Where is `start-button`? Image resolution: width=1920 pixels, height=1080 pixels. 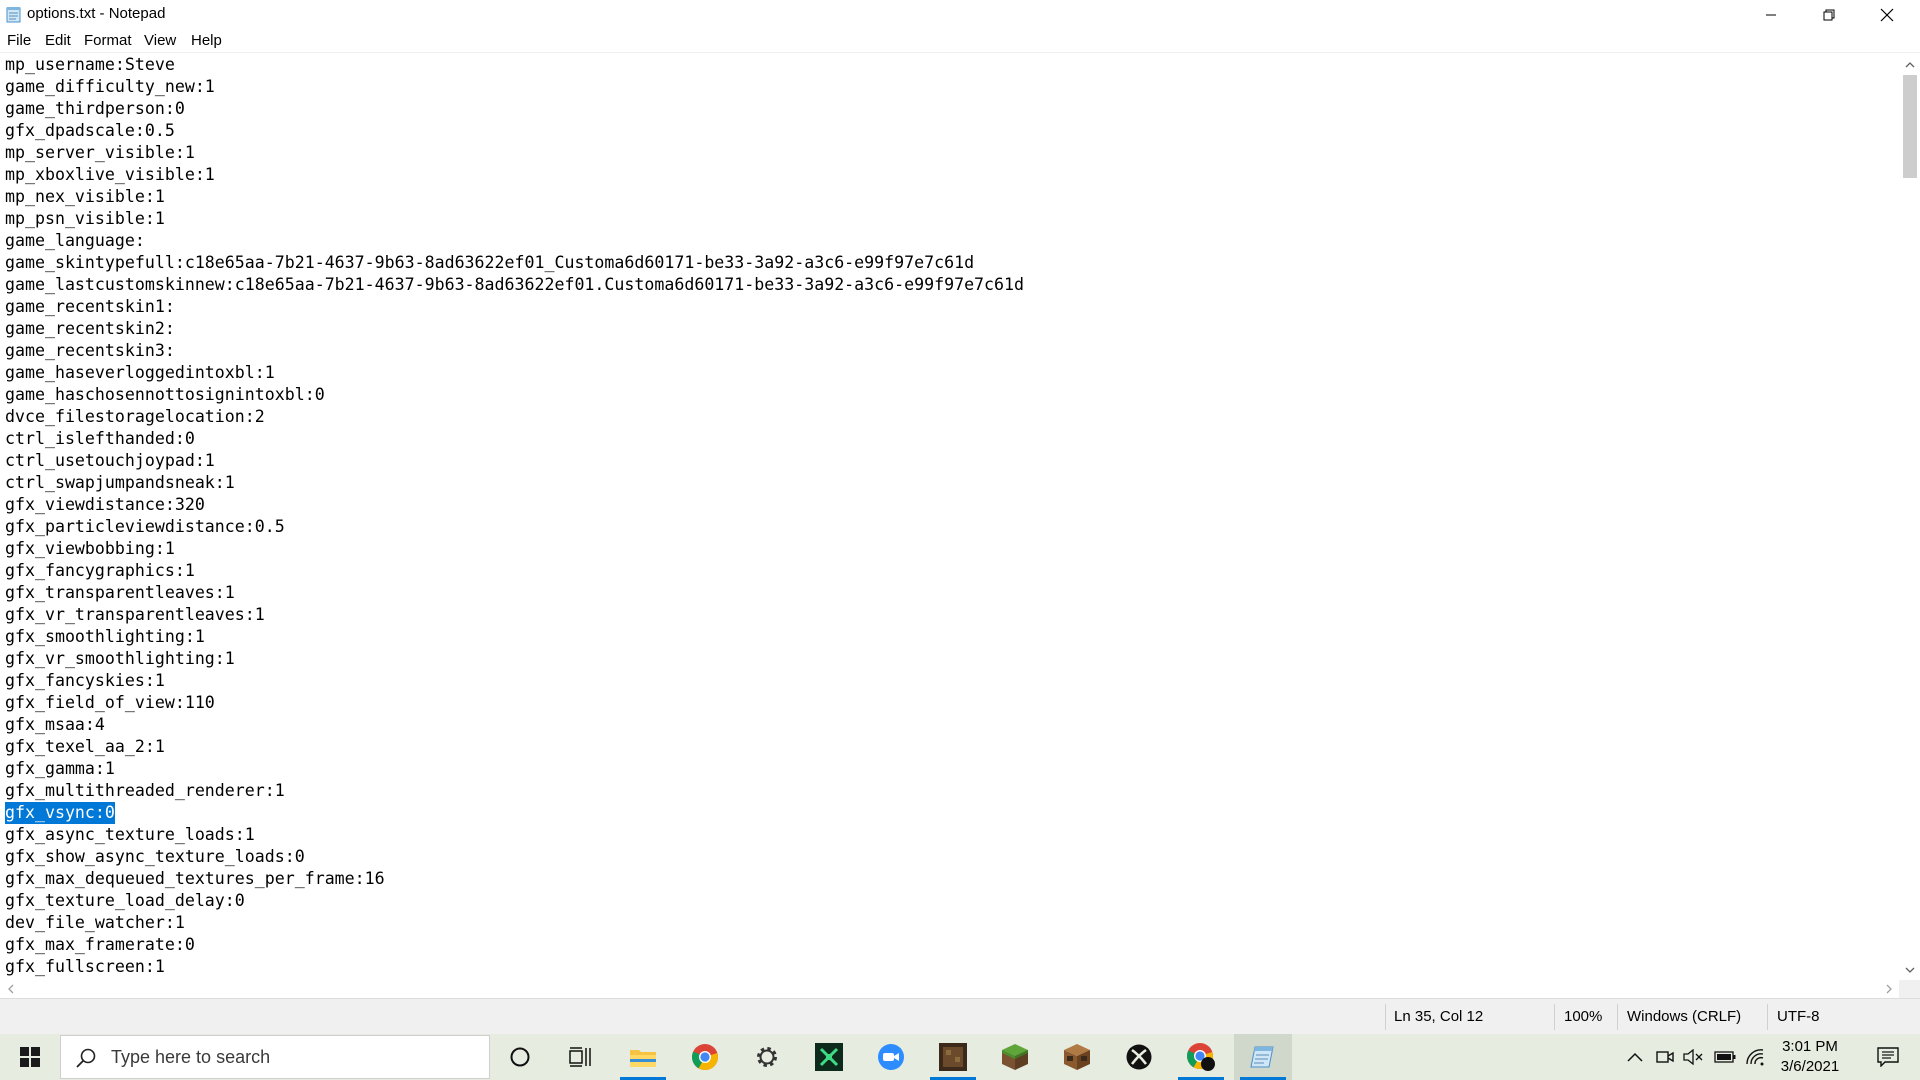
start-button is located at coordinates (30, 1057).